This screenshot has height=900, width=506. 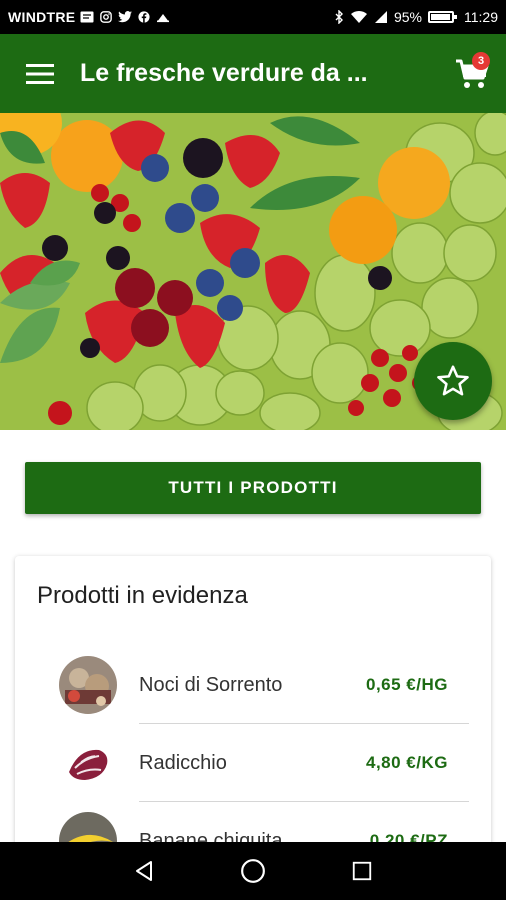 What do you see at coordinates (380, 17) in the screenshot?
I see `signal-icon` at bounding box center [380, 17].